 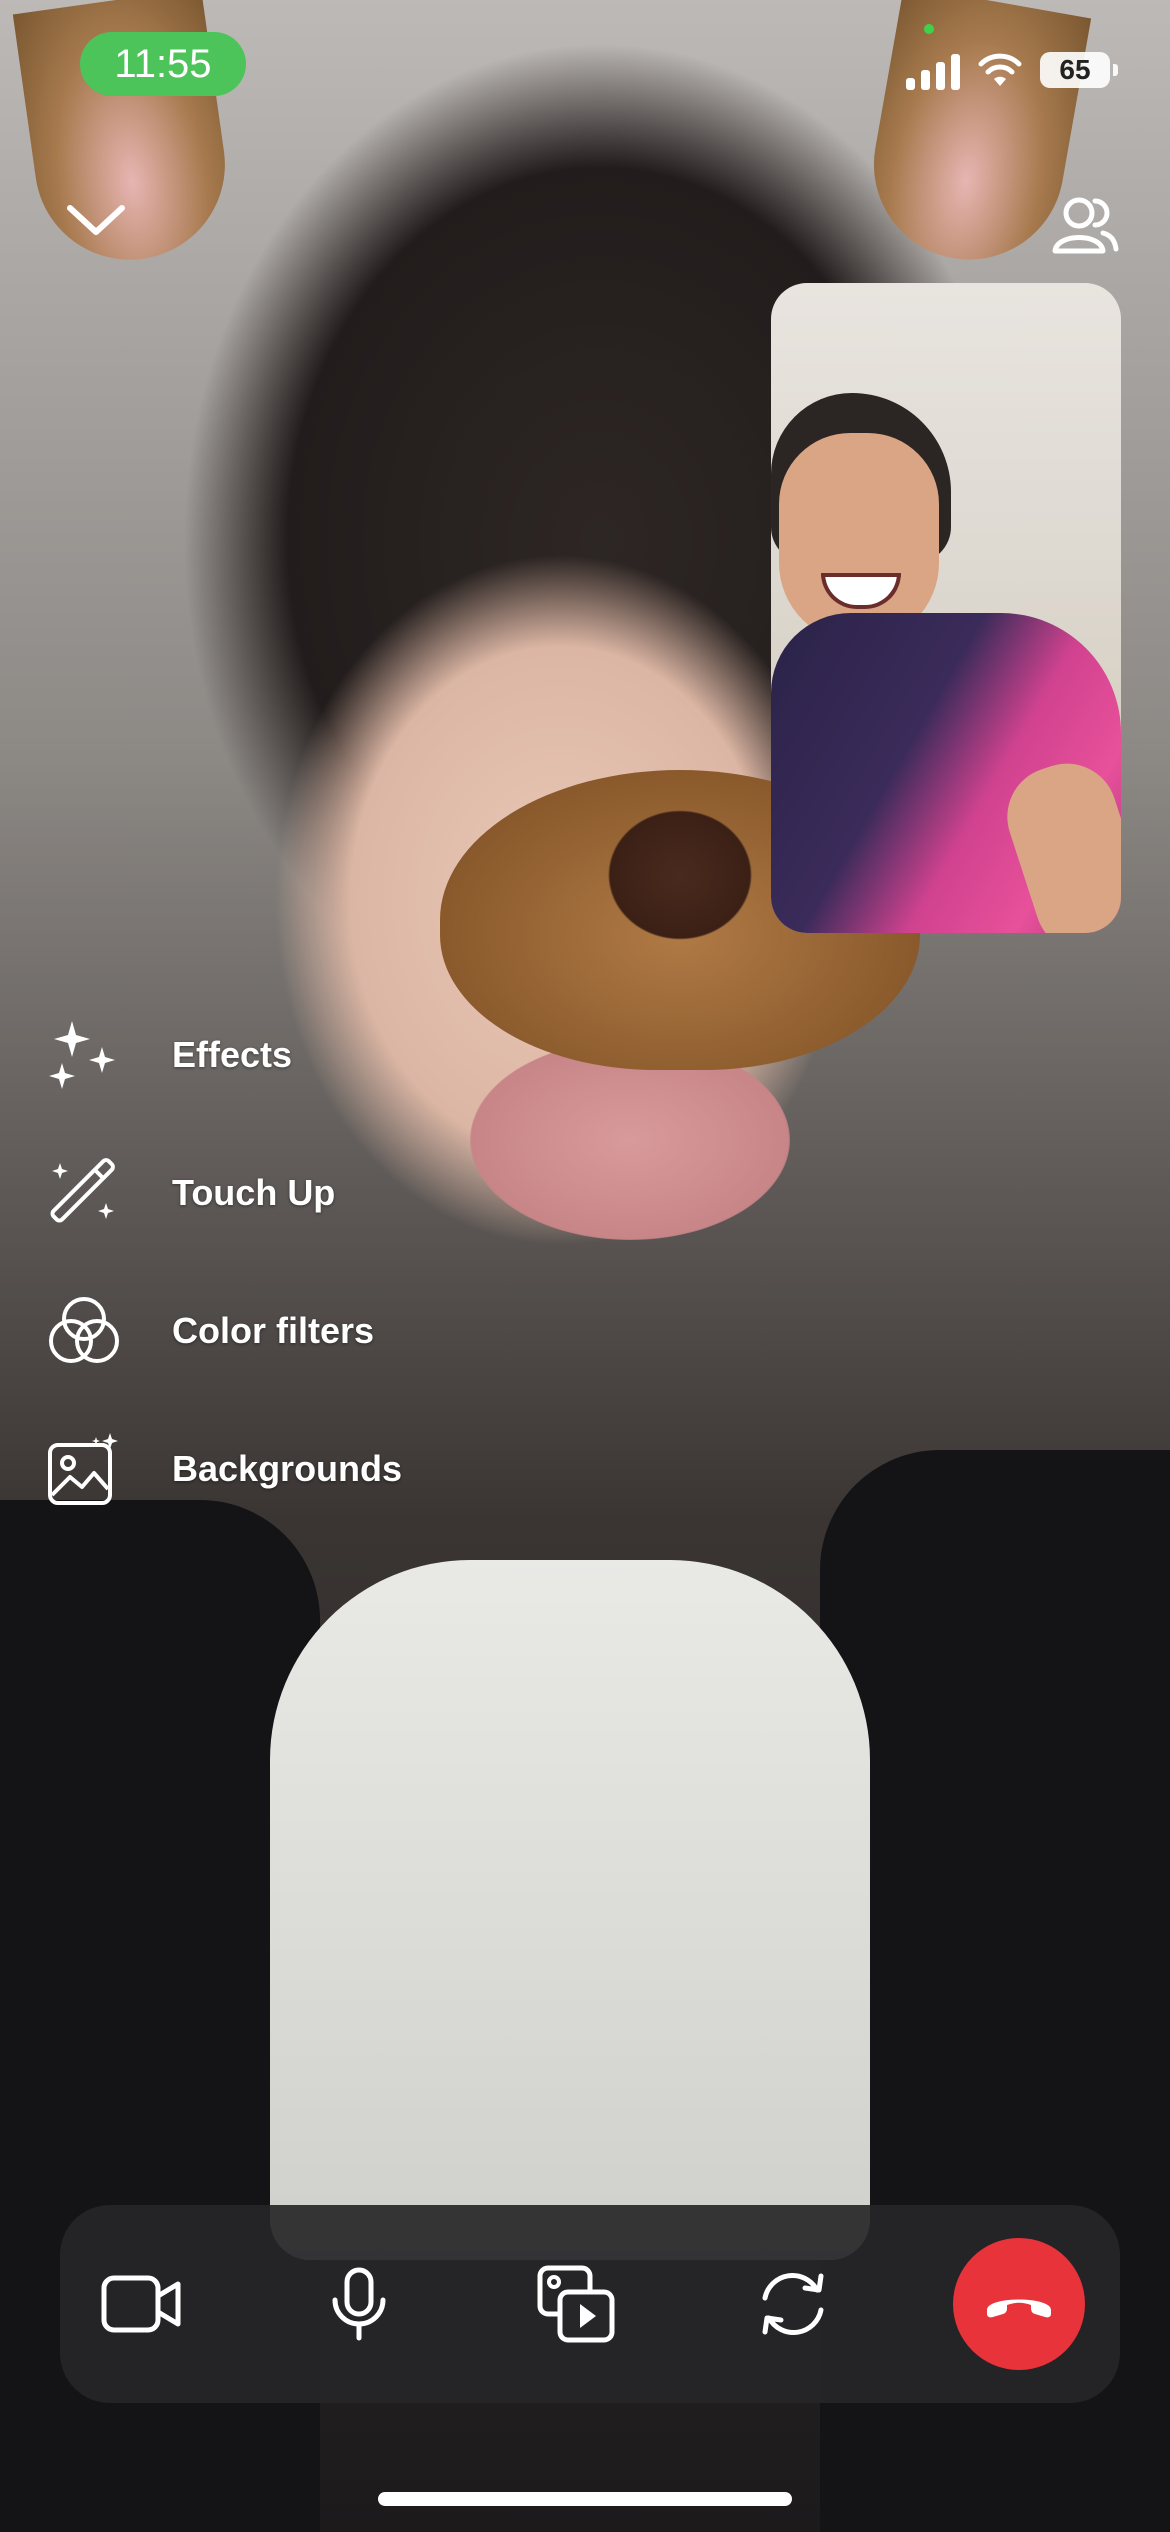 I want to click on effects-menu-item-label: Backgrounds, so click(x=287, y=1468).